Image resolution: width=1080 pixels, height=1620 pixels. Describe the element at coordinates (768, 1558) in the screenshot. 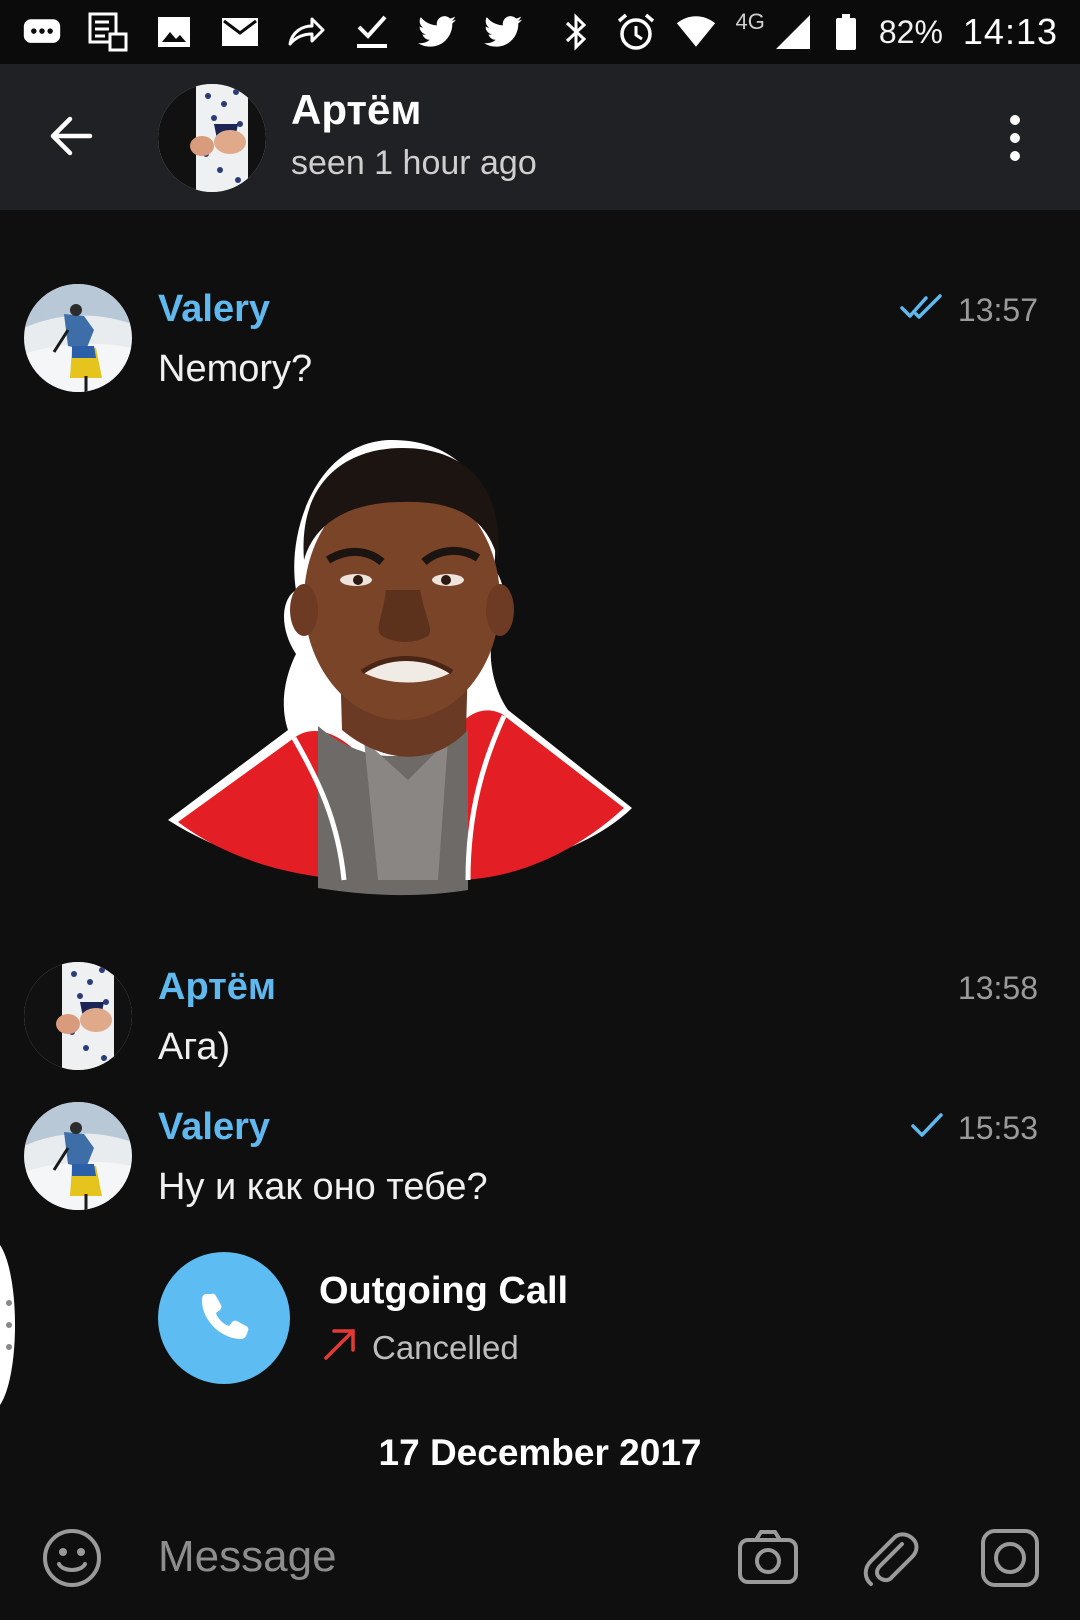

I see `camera-icon` at that location.